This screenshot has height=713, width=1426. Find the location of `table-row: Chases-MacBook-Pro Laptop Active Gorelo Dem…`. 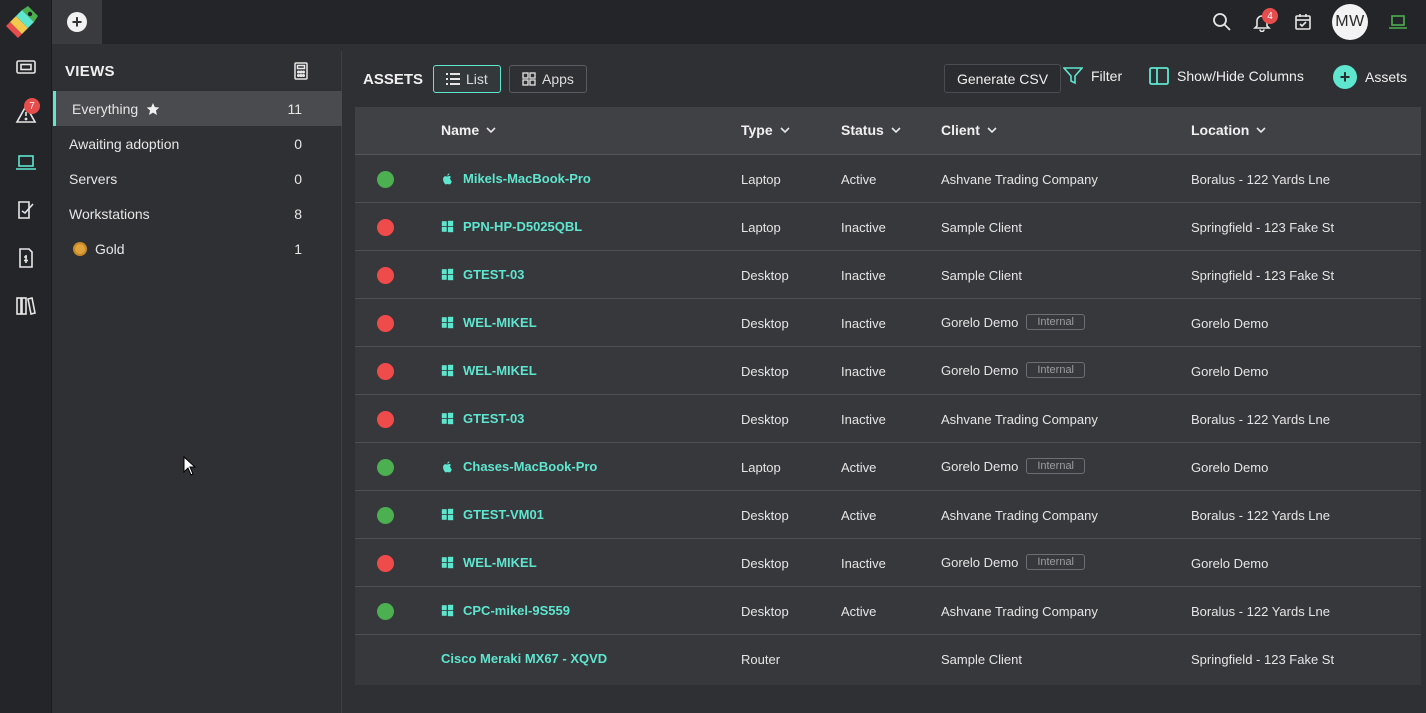

table-row: Chases-MacBook-Pro Laptop Active Gorelo Dem… is located at coordinates (888, 467).